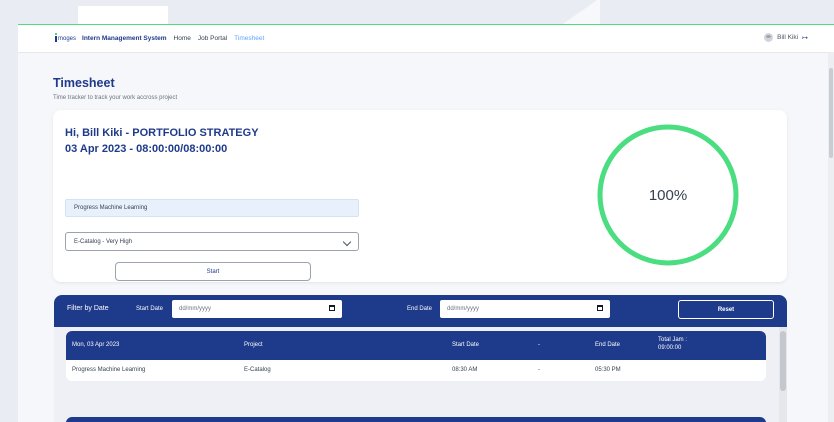  Describe the element at coordinates (212, 208) in the screenshot. I see `task-input: Progress Machine Learning` at that location.